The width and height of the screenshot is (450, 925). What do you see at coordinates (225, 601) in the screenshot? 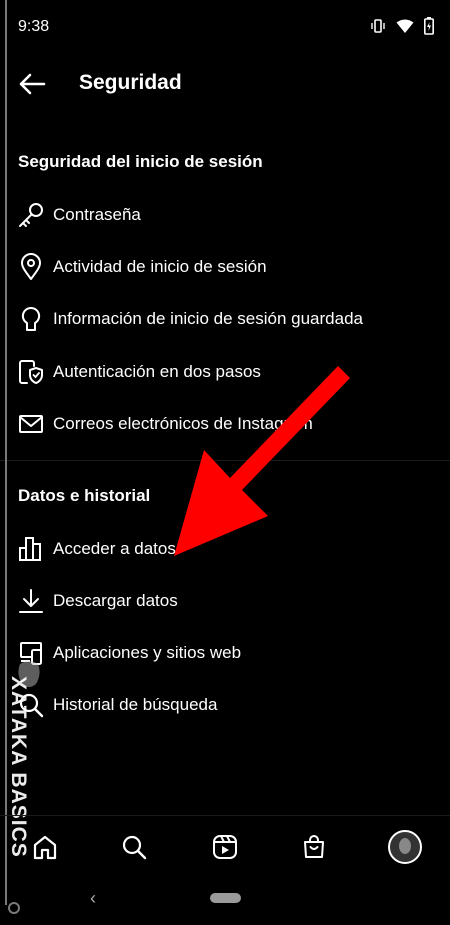
I see `menu-item-download-data: Descargar datos` at bounding box center [225, 601].